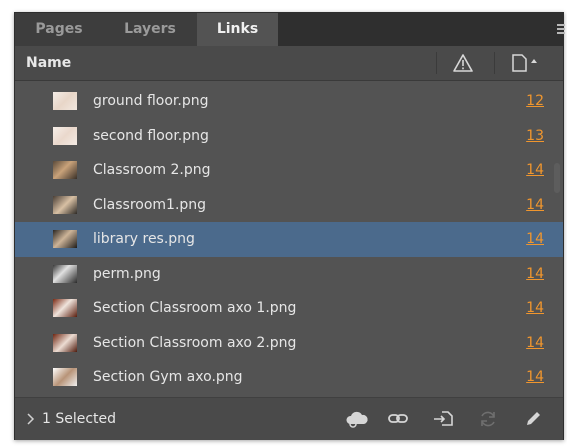 The image size is (567, 447). What do you see at coordinates (557, 178) in the screenshot?
I see `scrollbar` at bounding box center [557, 178].